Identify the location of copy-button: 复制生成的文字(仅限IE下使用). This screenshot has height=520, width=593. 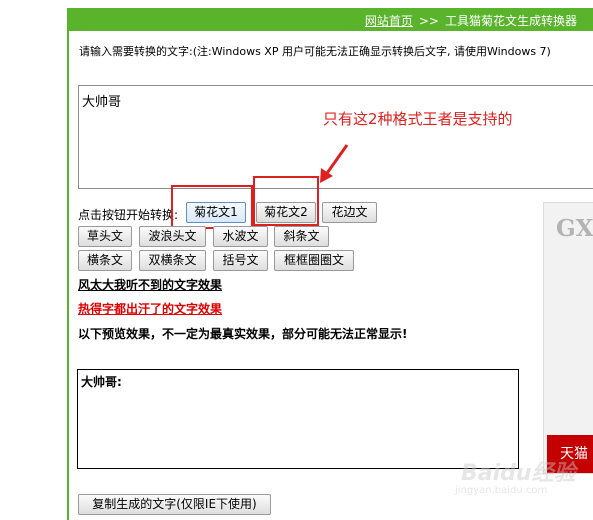
(174, 504).